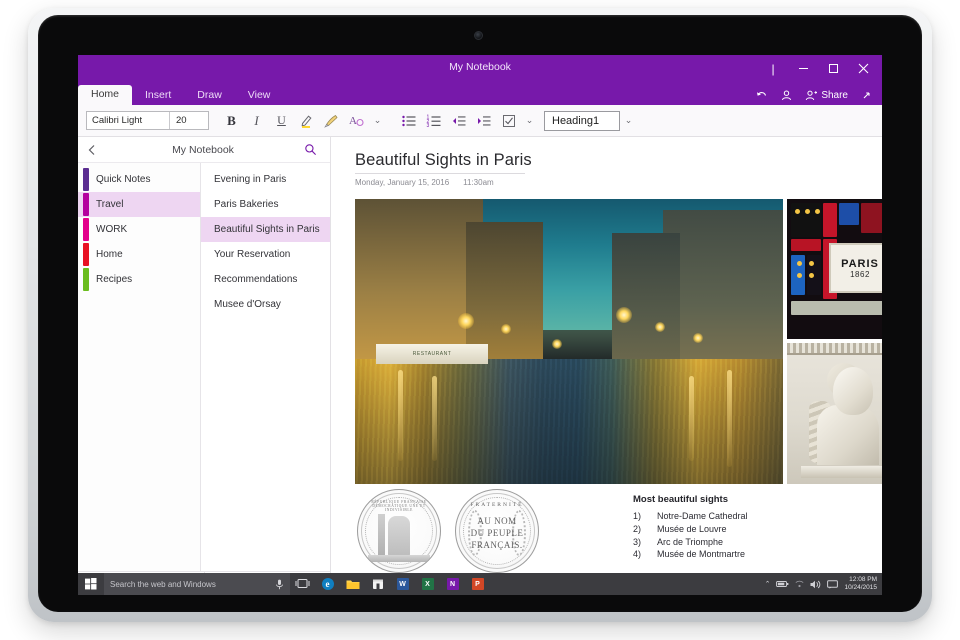 The image size is (960, 640). I want to click on plate-line-1: PARIS, so click(860, 263).